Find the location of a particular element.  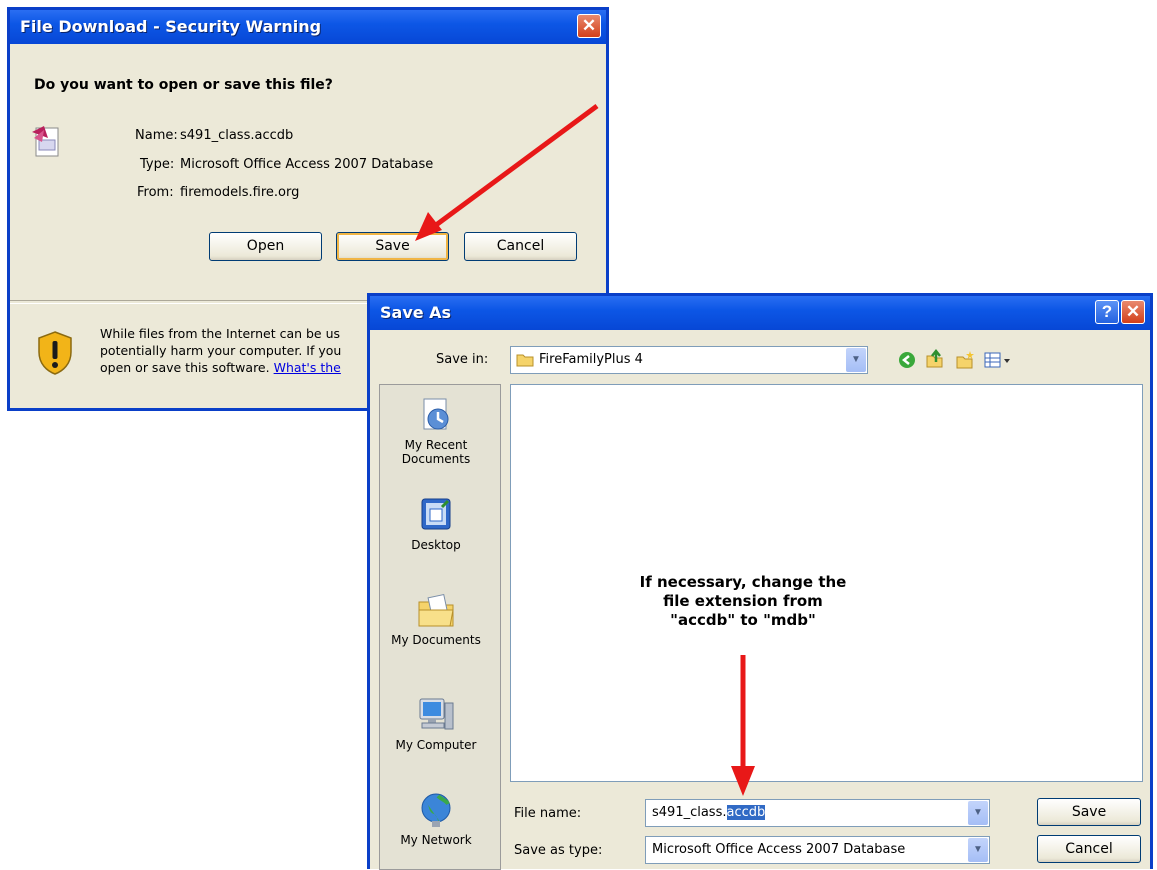

folder-icon is located at coordinates (525, 361).